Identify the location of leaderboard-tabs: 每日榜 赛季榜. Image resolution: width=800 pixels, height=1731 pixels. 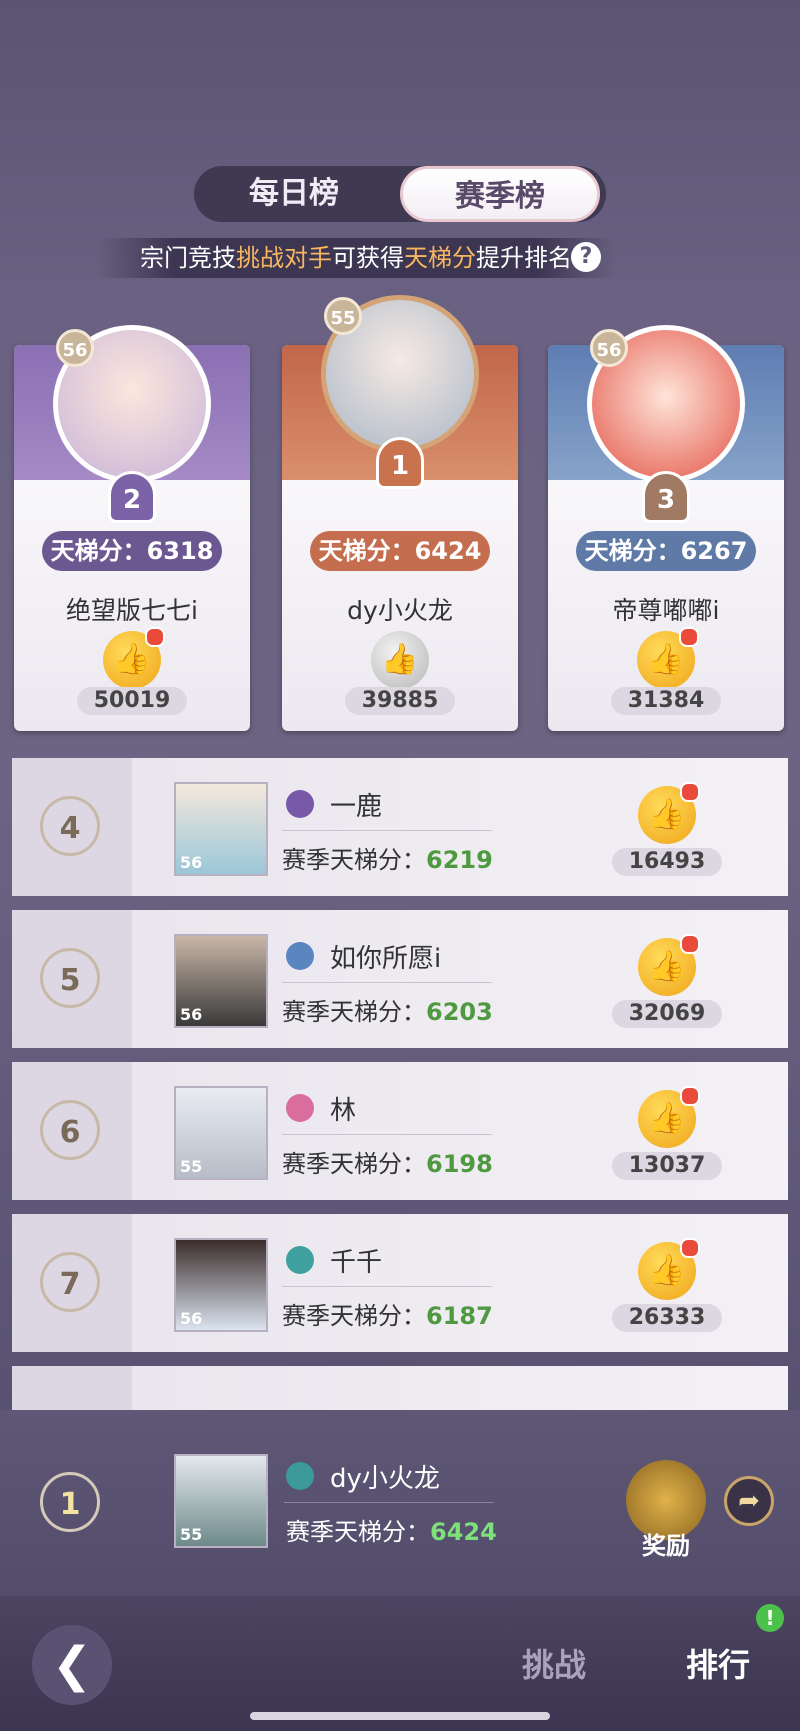
(400, 194).